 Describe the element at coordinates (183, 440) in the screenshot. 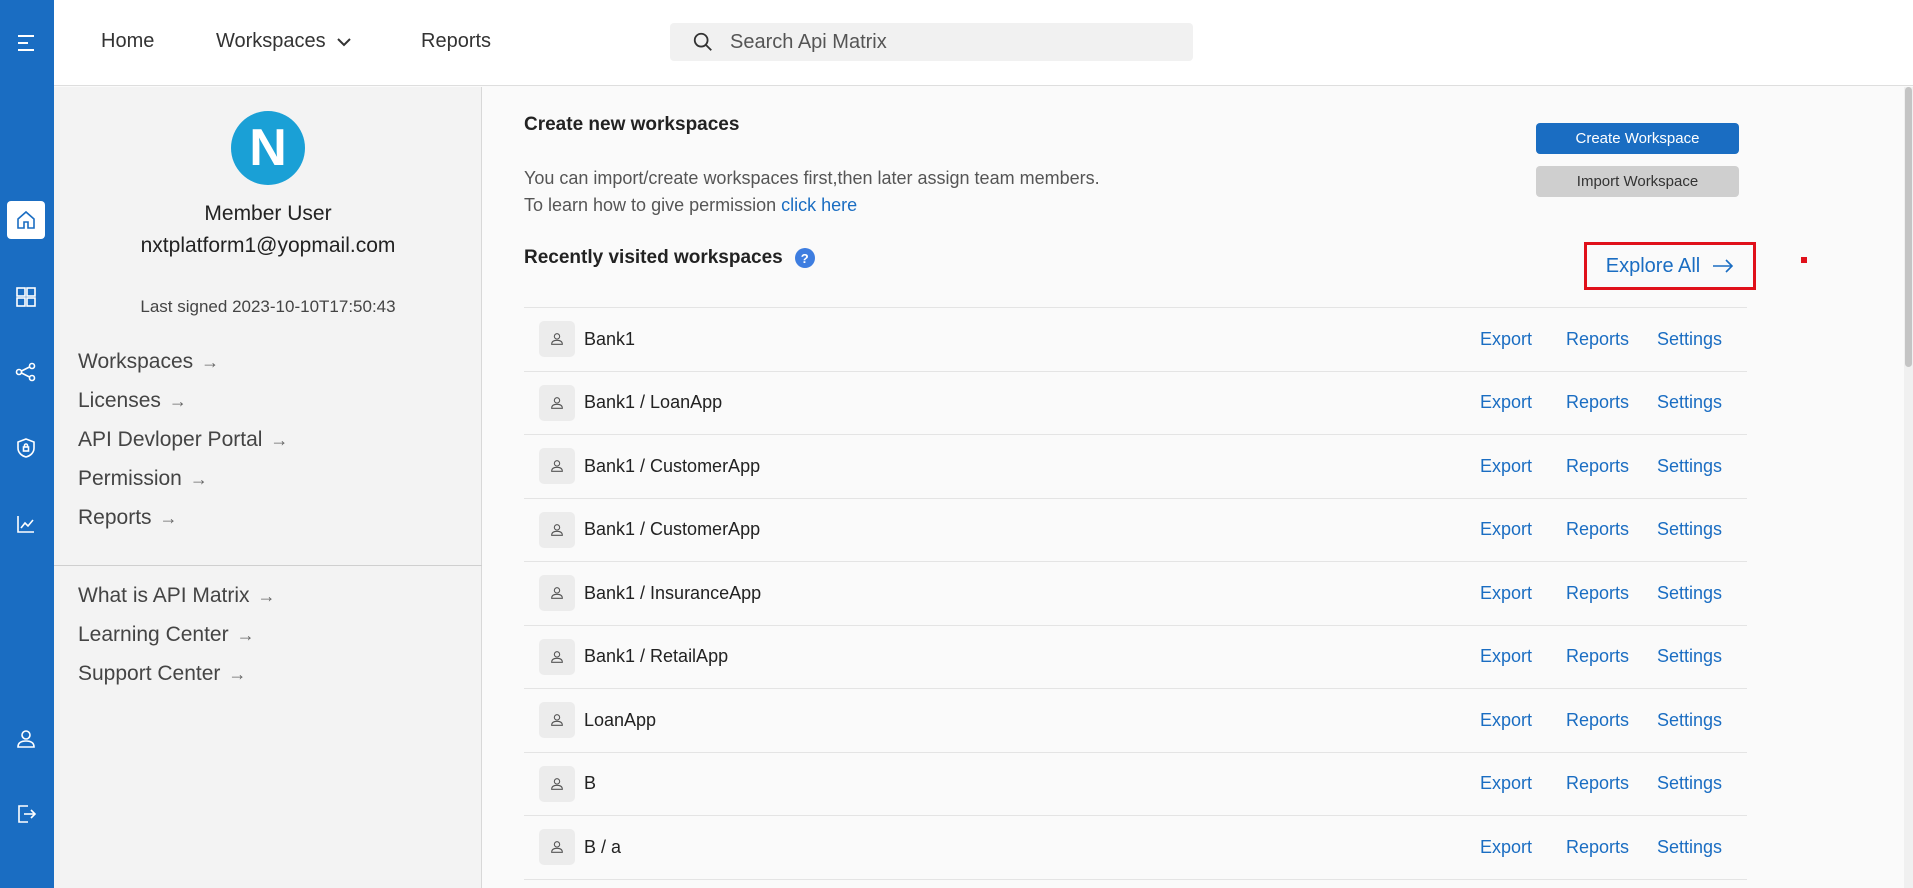

I see `sidebar-link-api-developer-portal: API Devloper Portal →` at that location.